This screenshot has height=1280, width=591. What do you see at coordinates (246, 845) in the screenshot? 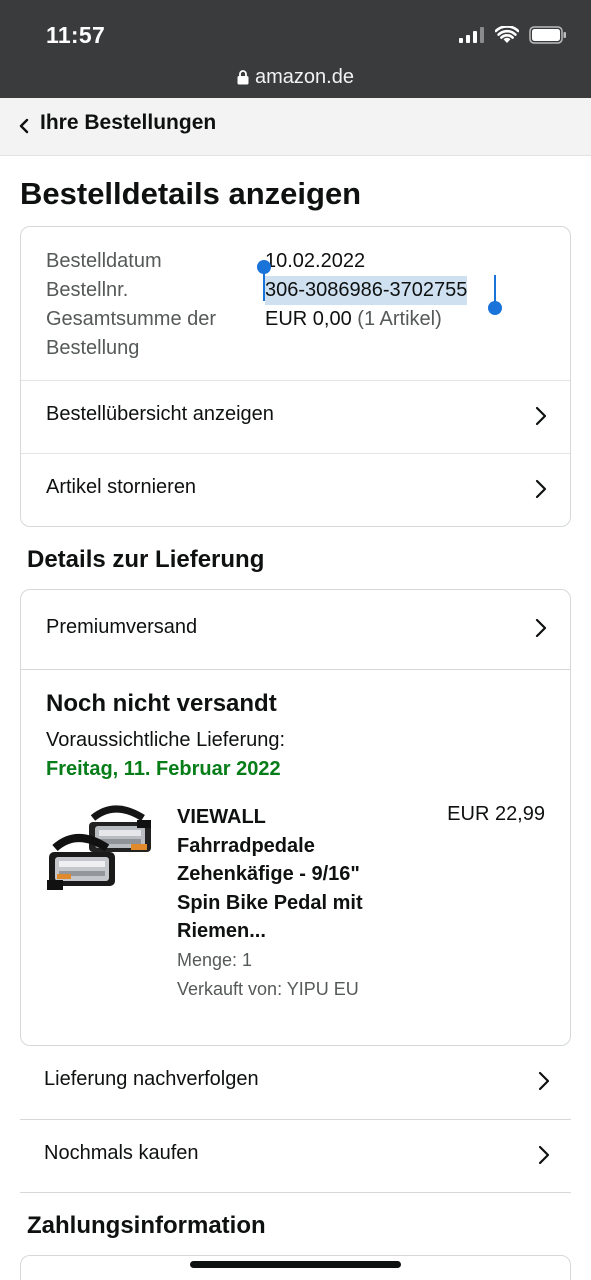
I see `product-title-line: Fahrradpedale` at bounding box center [246, 845].